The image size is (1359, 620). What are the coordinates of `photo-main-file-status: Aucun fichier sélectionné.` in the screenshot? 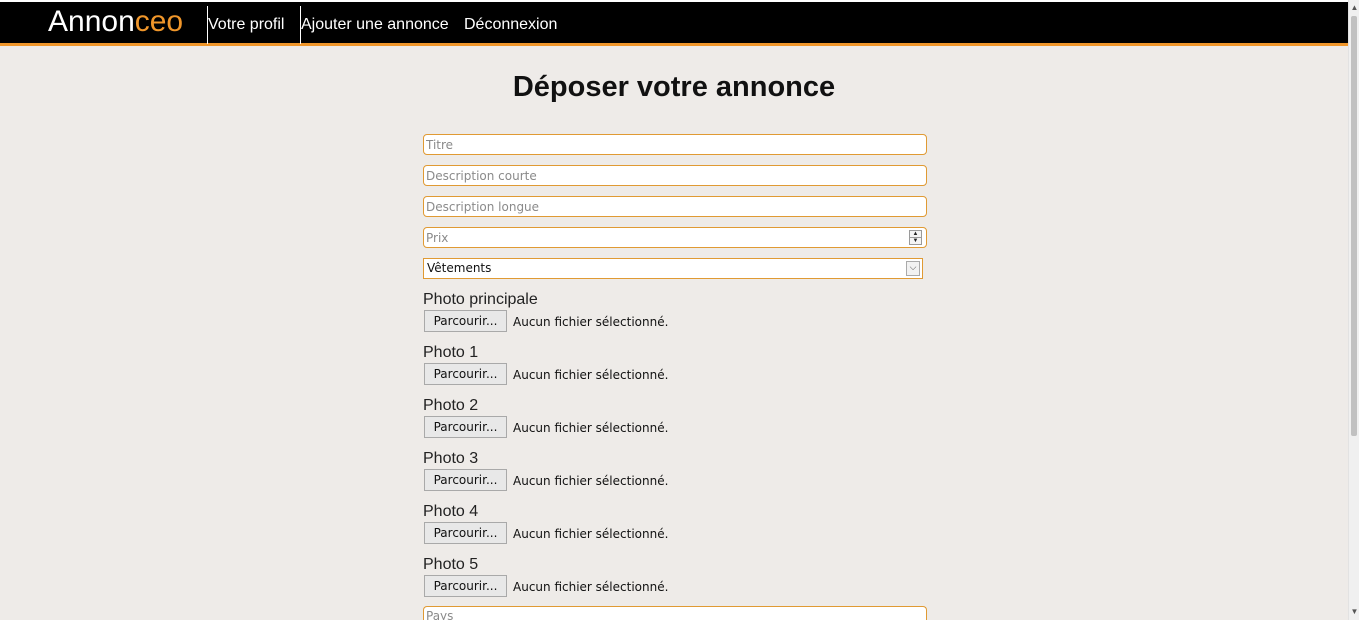 It's located at (591, 322).